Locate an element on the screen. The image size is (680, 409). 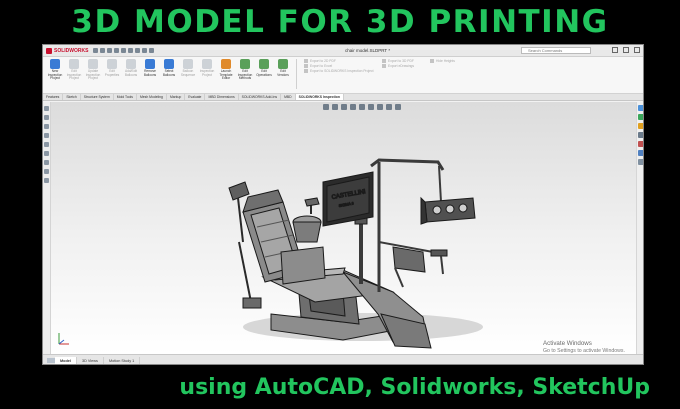
tab-mold-tools: Mold Tools is located at coordinates (125, 97).